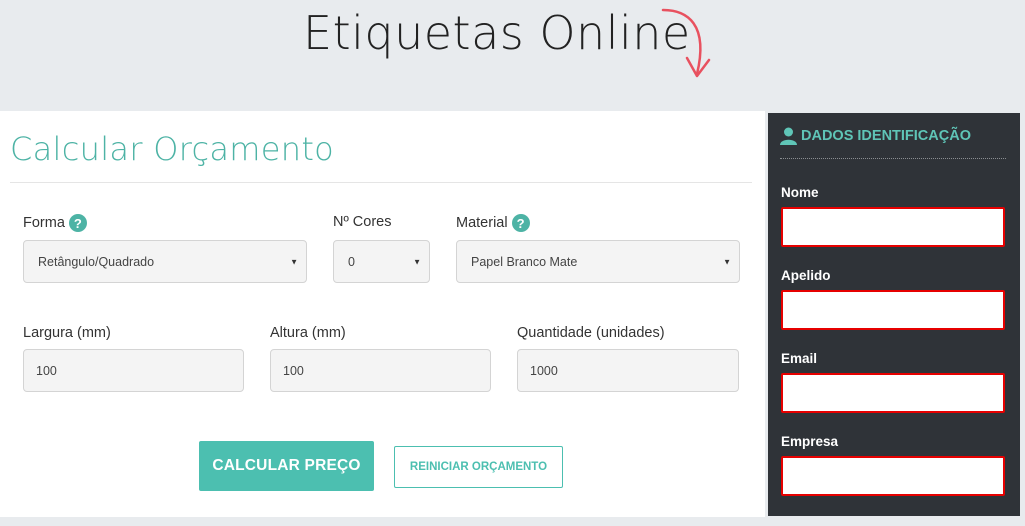 This screenshot has height=526, width=1025. Describe the element at coordinates (286, 466) in the screenshot. I see `calculate-price-button: CALCULAR PREÇO` at that location.